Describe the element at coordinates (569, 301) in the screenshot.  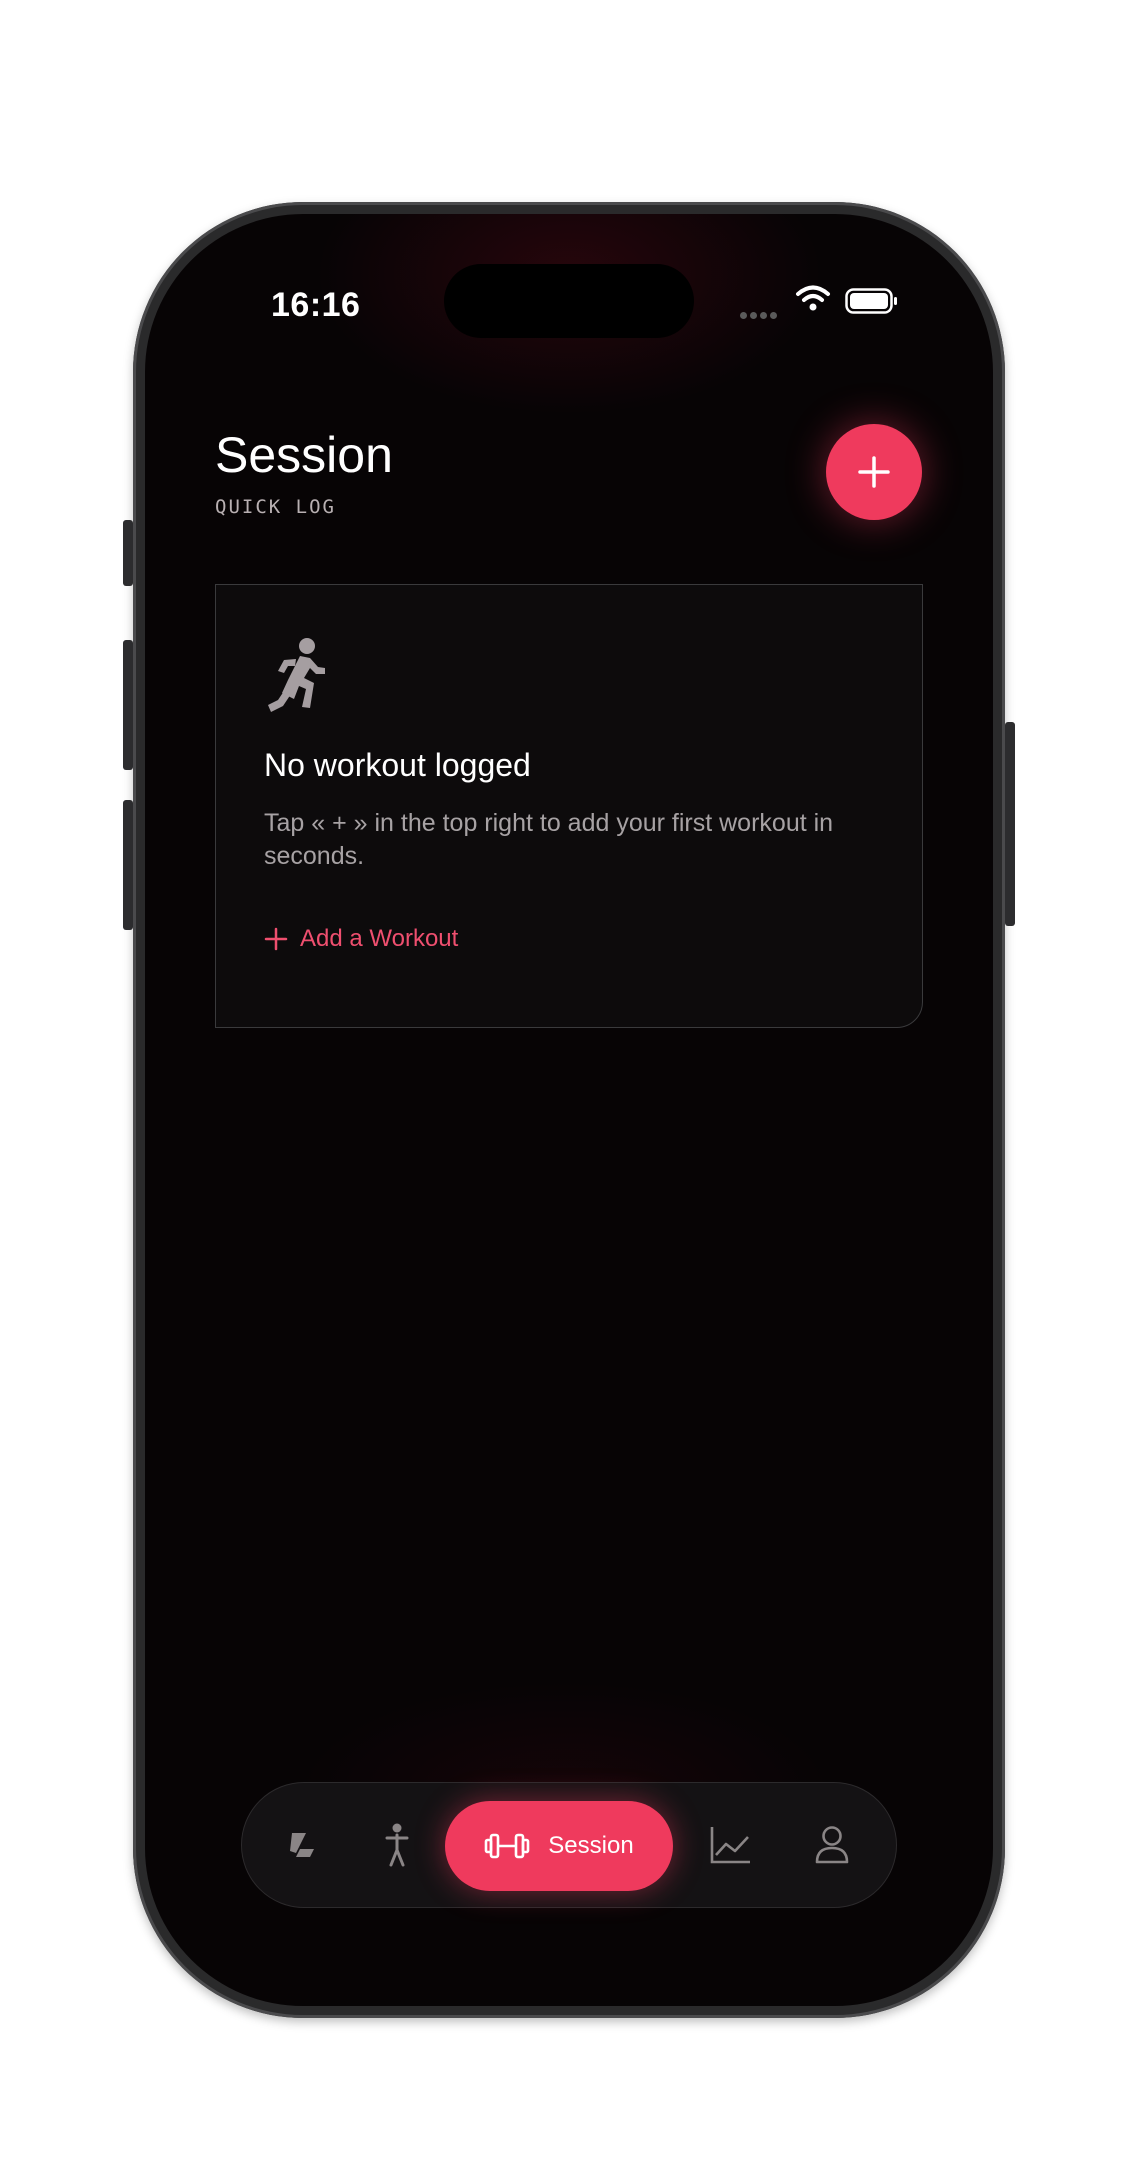
I see `dynamic-island` at that location.